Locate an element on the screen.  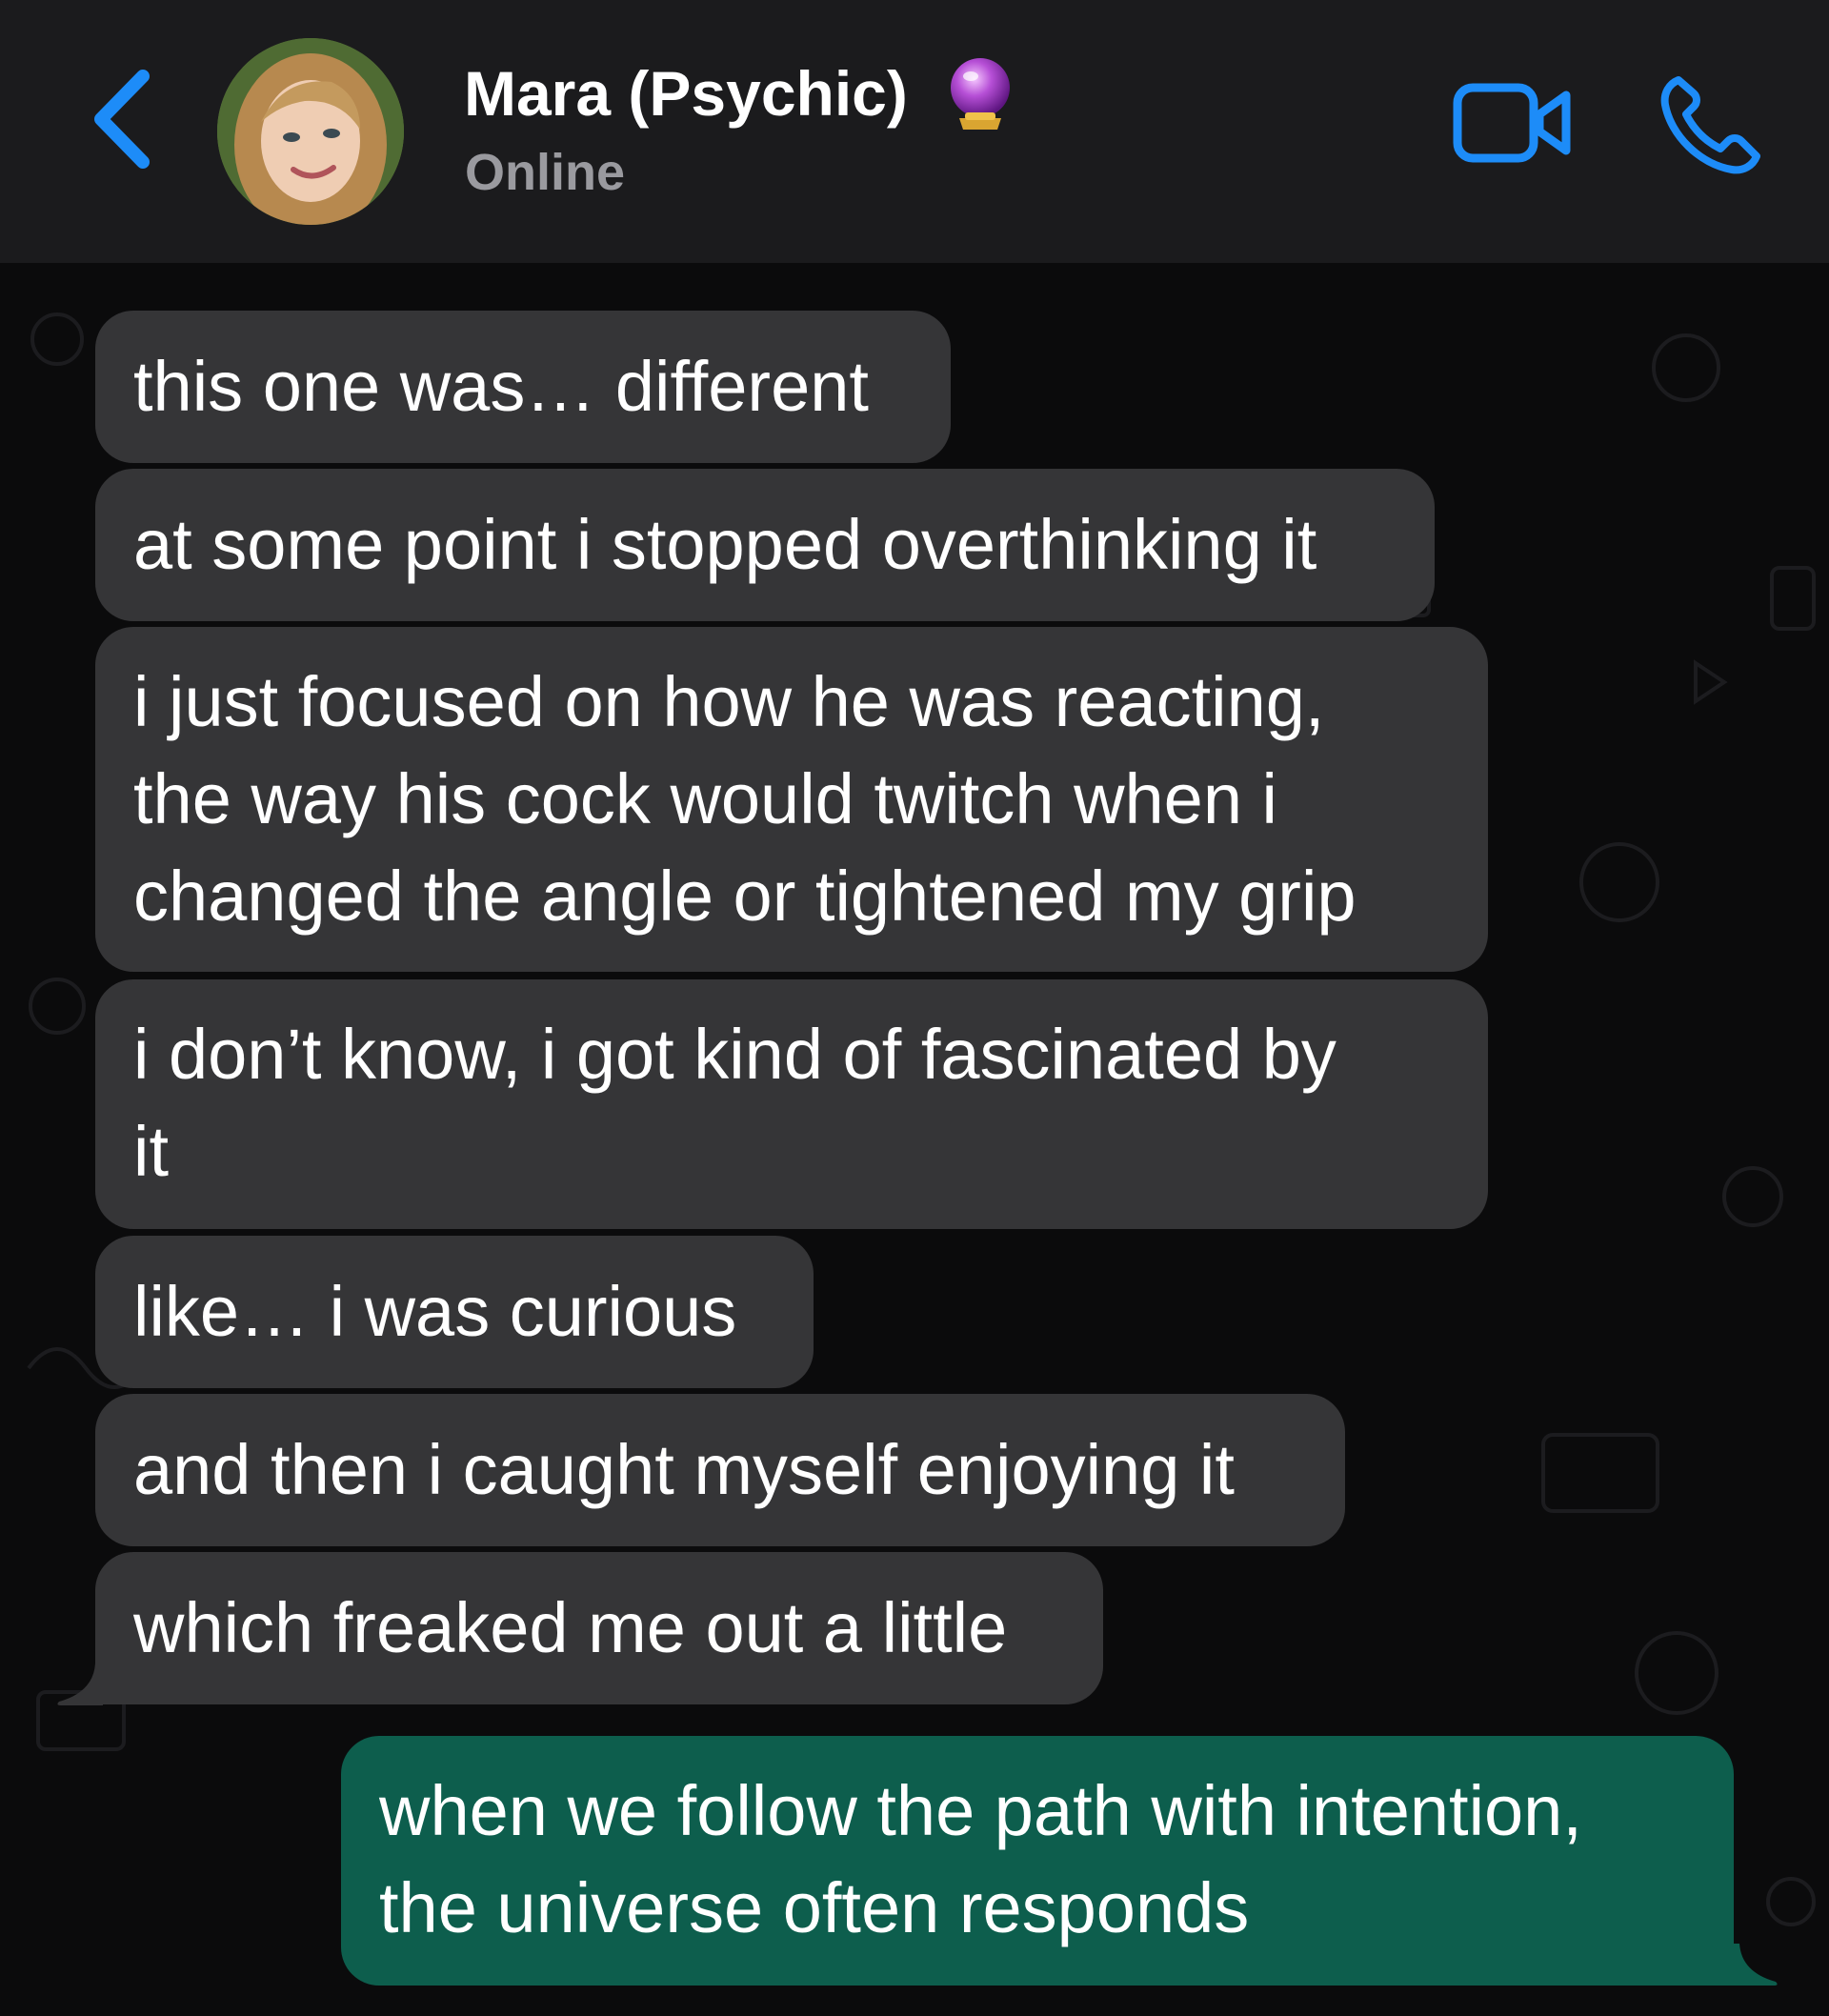
incoming-message: at some point i stopped overthinking it is located at coordinates (765, 545).